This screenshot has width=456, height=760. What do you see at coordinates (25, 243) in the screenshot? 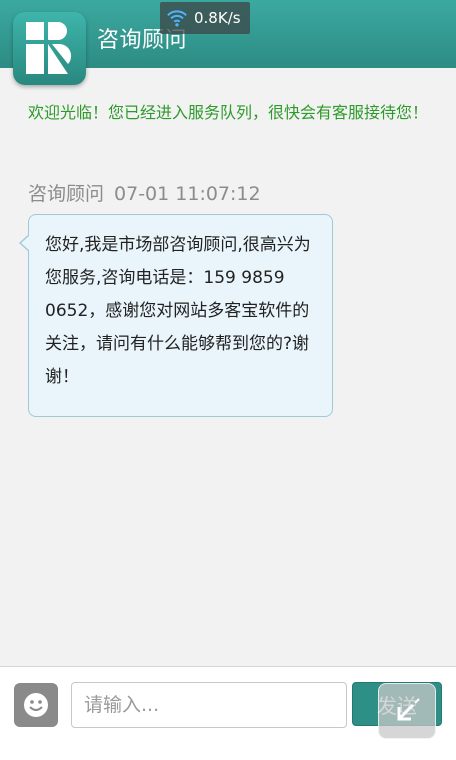
I see `bubble-tail-fill` at bounding box center [25, 243].